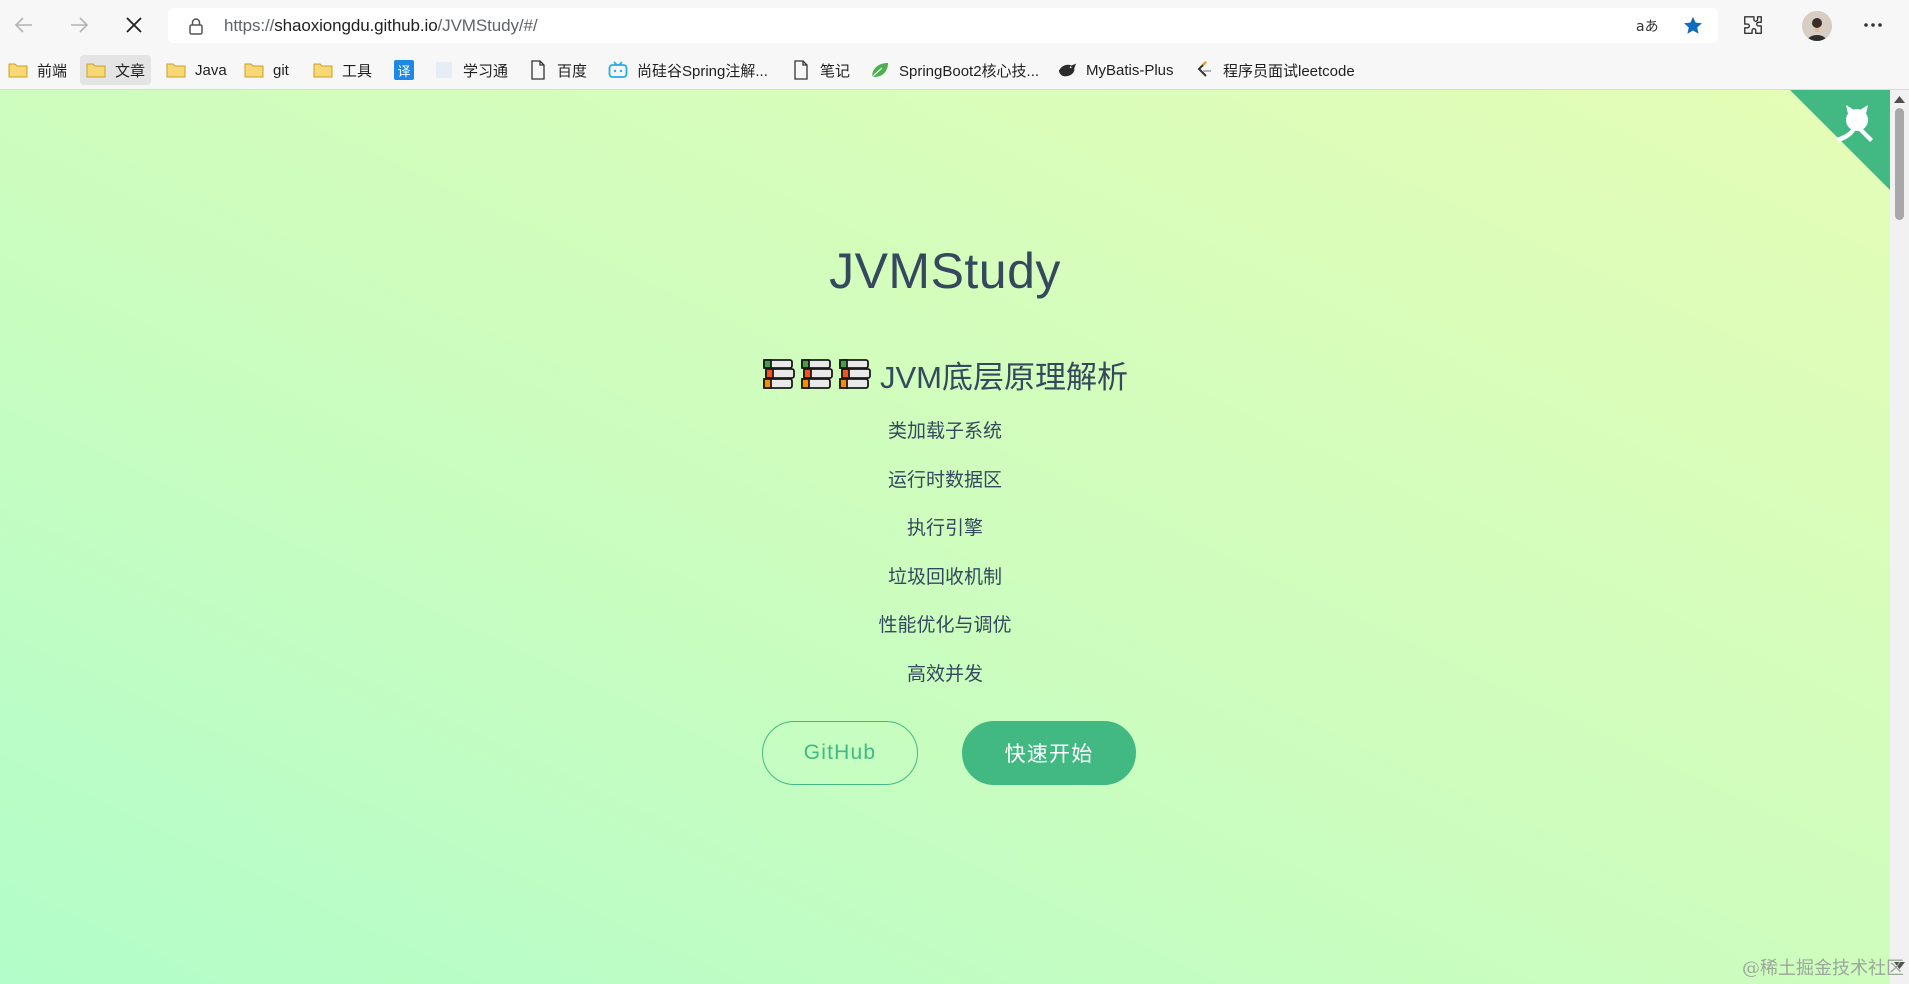  What do you see at coordinates (211, 70) in the screenshot?
I see `bookmark-label: Java` at bounding box center [211, 70].